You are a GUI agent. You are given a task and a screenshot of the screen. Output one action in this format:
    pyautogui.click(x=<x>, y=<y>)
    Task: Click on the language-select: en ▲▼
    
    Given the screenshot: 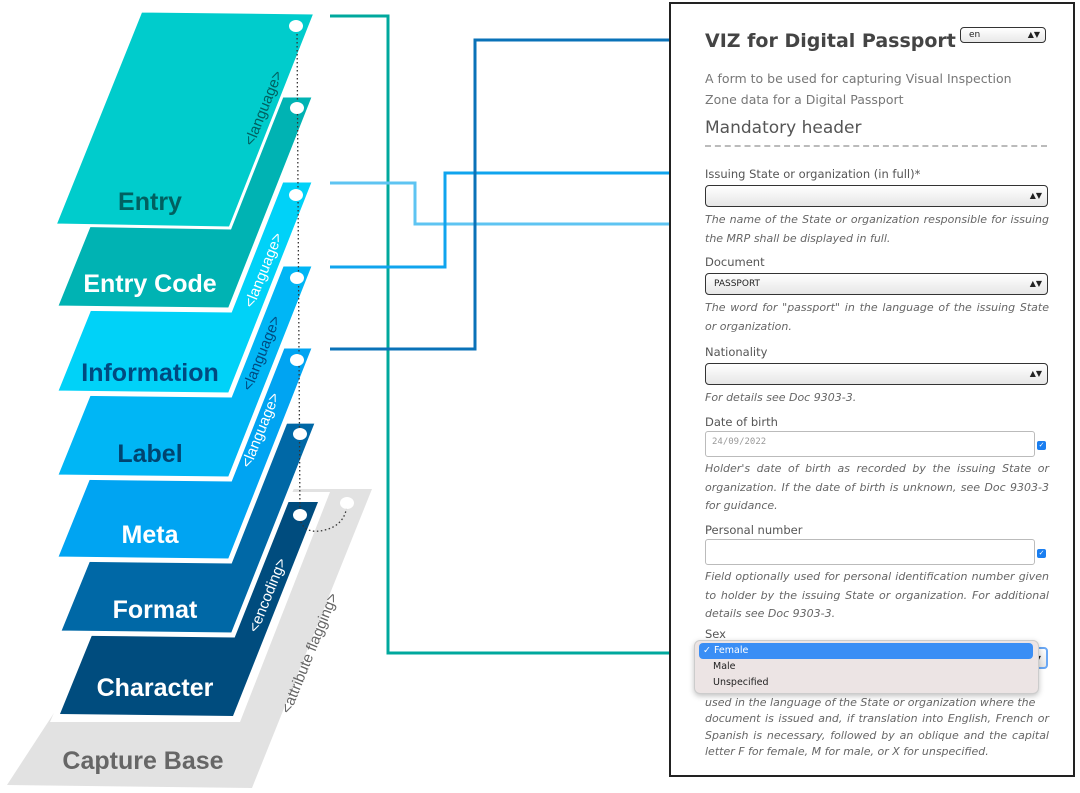 What is the action you would take?
    pyautogui.click(x=1003, y=35)
    